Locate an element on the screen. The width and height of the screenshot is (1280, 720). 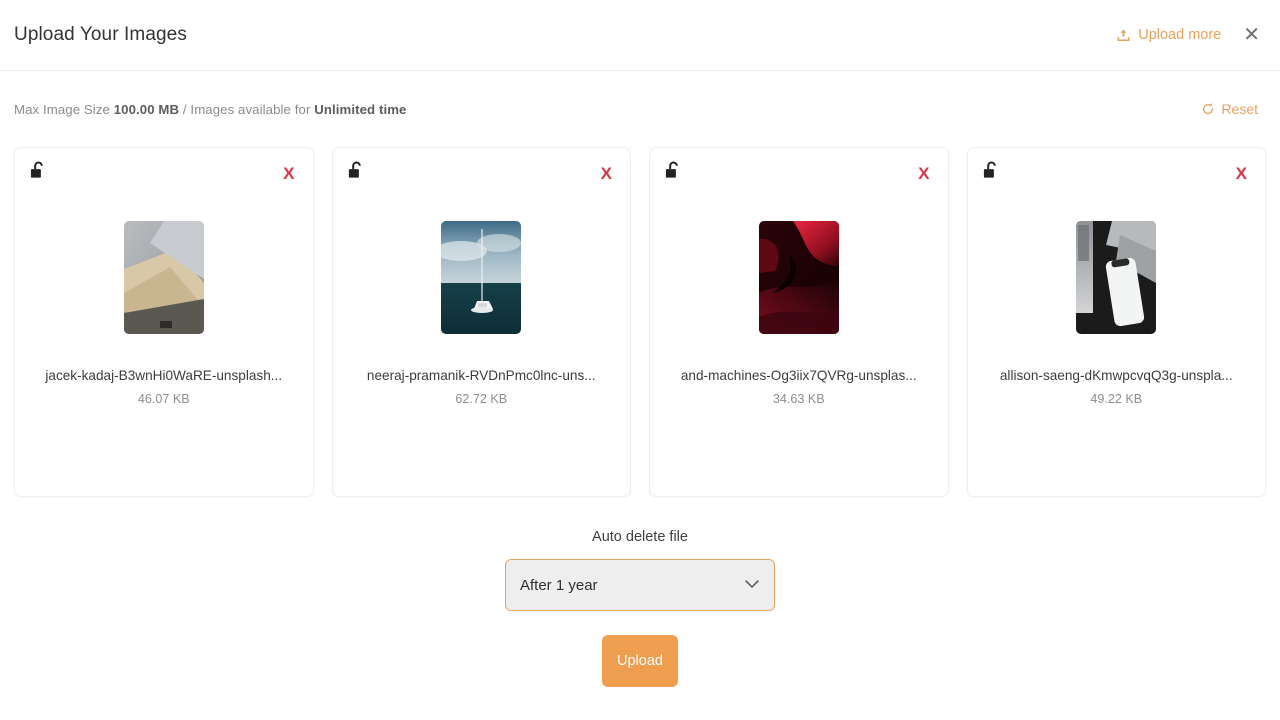
image-filesize: 46.07 KB is located at coordinates (163, 399).